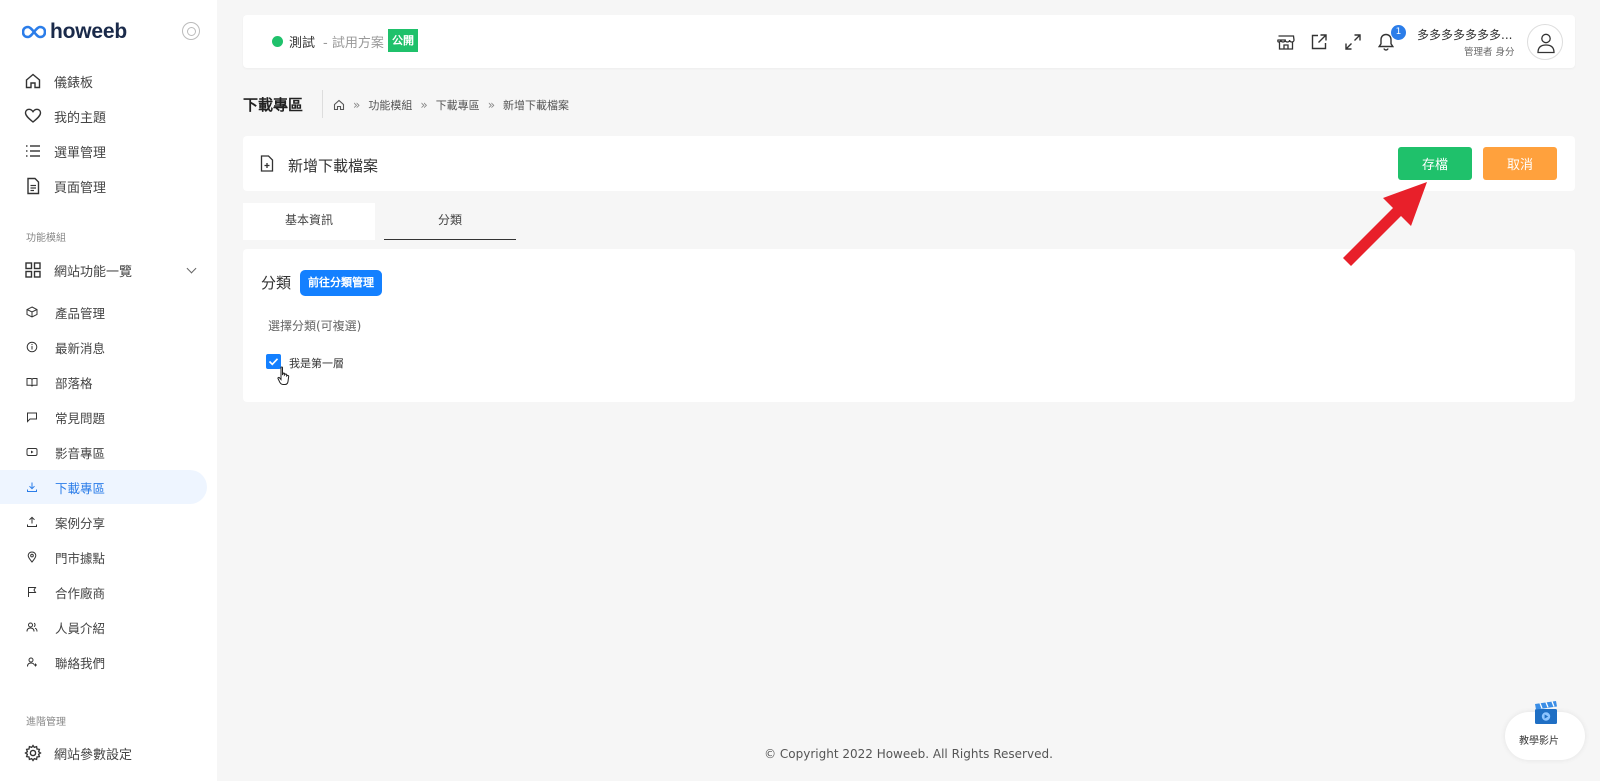  Describe the element at coordinates (32, 627) in the screenshot. I see `people-icon` at that location.